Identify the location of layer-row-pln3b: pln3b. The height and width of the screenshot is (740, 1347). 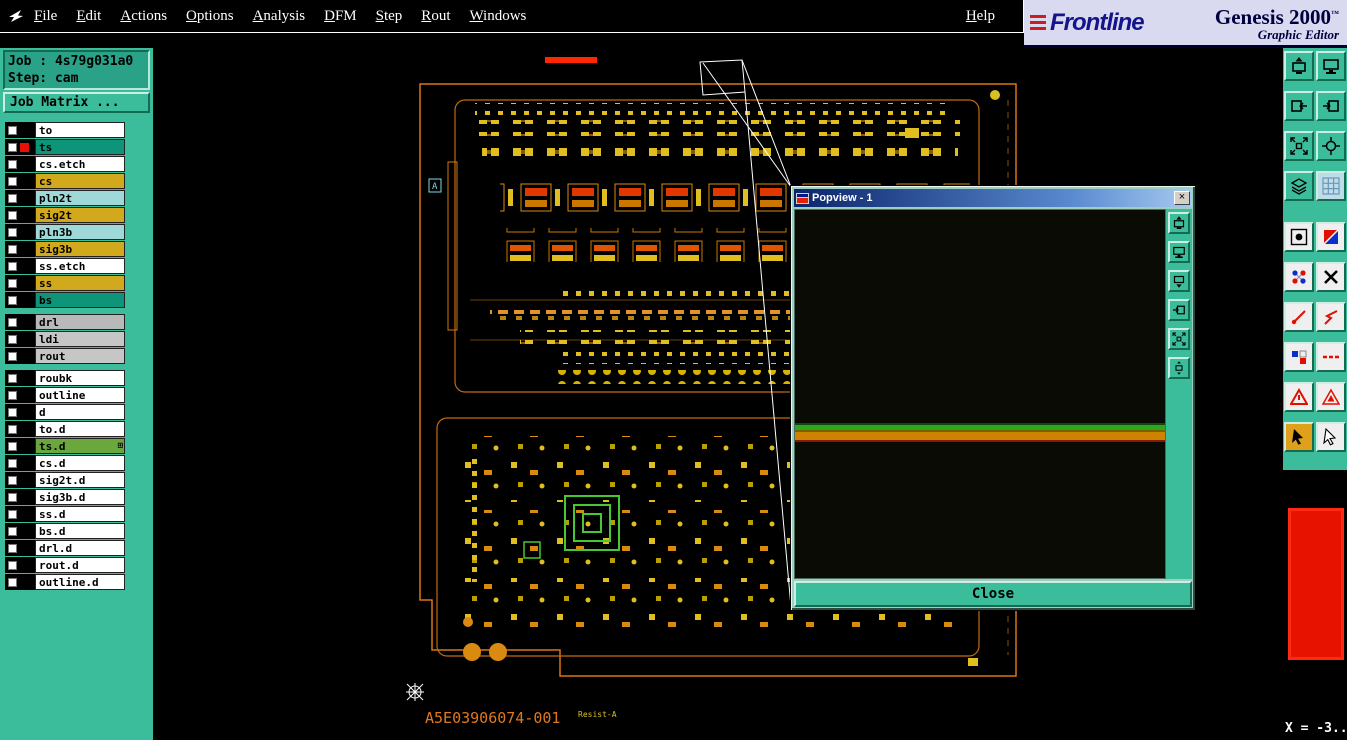
(65, 232).